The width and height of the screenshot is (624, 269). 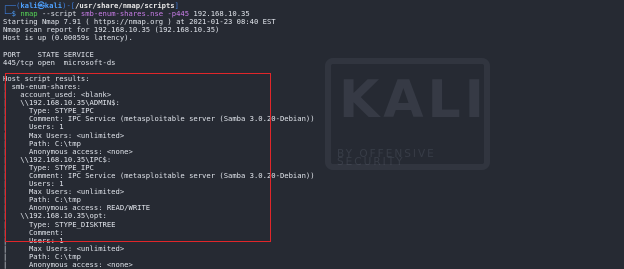 What do you see at coordinates (59, 62) in the screenshot?
I see `output-line: 445/tcp open microsoft-ds` at bounding box center [59, 62].